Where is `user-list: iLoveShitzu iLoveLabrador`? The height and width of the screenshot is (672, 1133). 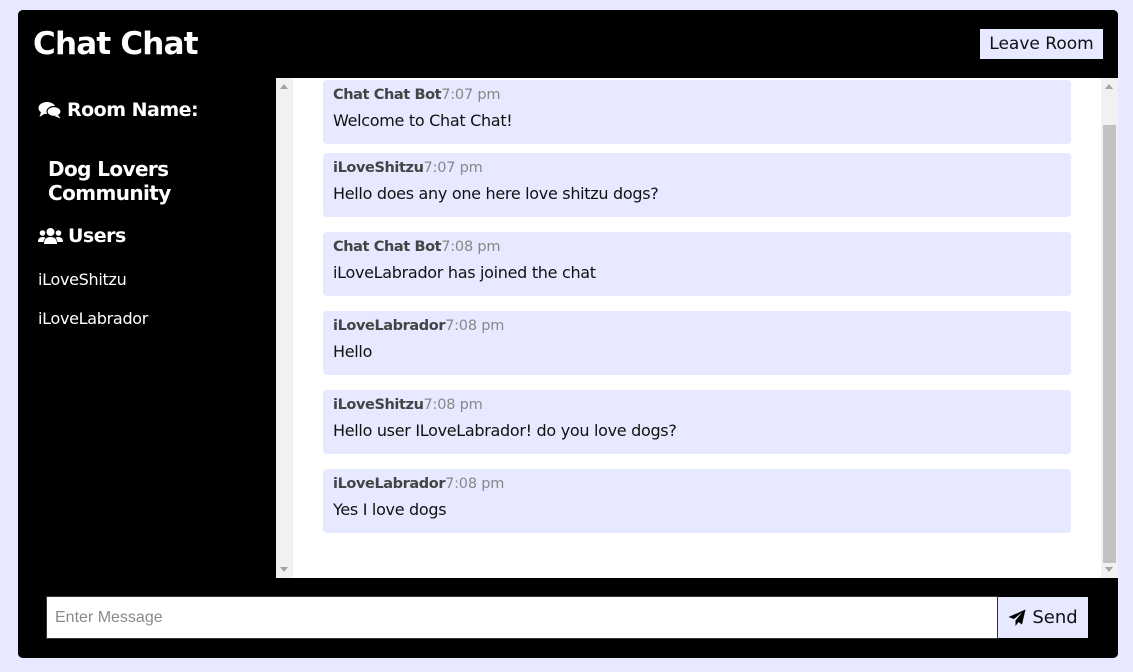
user-list: iLoveShitzu iLoveLabrador is located at coordinates (93, 309).